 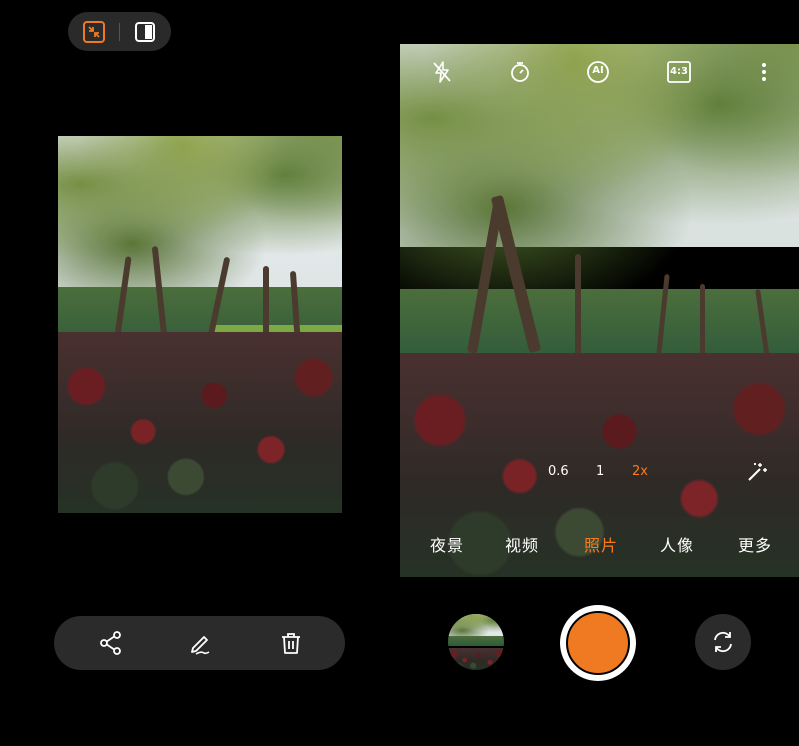 What do you see at coordinates (764, 72) in the screenshot?
I see `more-vertical-icon` at bounding box center [764, 72].